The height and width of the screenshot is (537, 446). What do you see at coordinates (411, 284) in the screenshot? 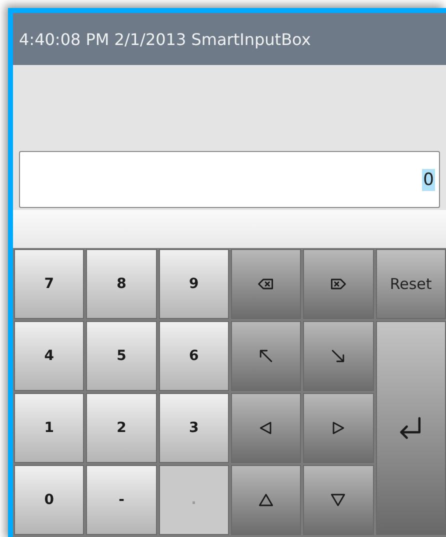
I see `keypad-key: Reset` at bounding box center [411, 284].